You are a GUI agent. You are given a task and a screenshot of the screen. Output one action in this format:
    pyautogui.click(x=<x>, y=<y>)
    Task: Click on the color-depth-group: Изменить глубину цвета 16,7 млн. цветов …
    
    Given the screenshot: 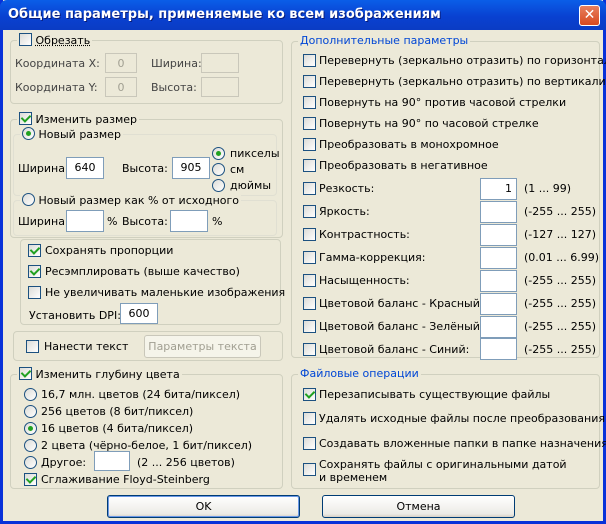 What is the action you would take?
    pyautogui.click(x=146, y=428)
    